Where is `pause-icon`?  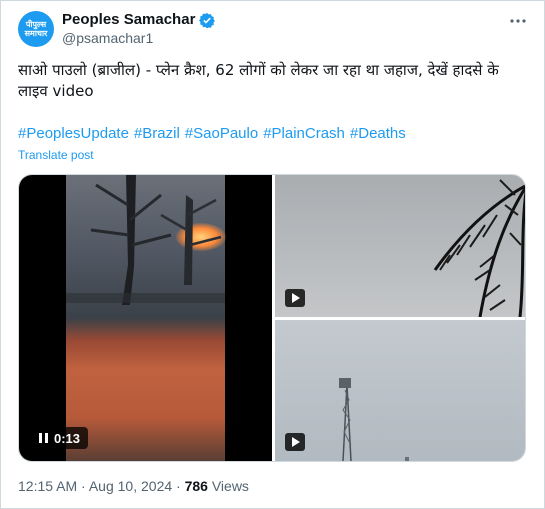 pause-icon is located at coordinates (43, 438).